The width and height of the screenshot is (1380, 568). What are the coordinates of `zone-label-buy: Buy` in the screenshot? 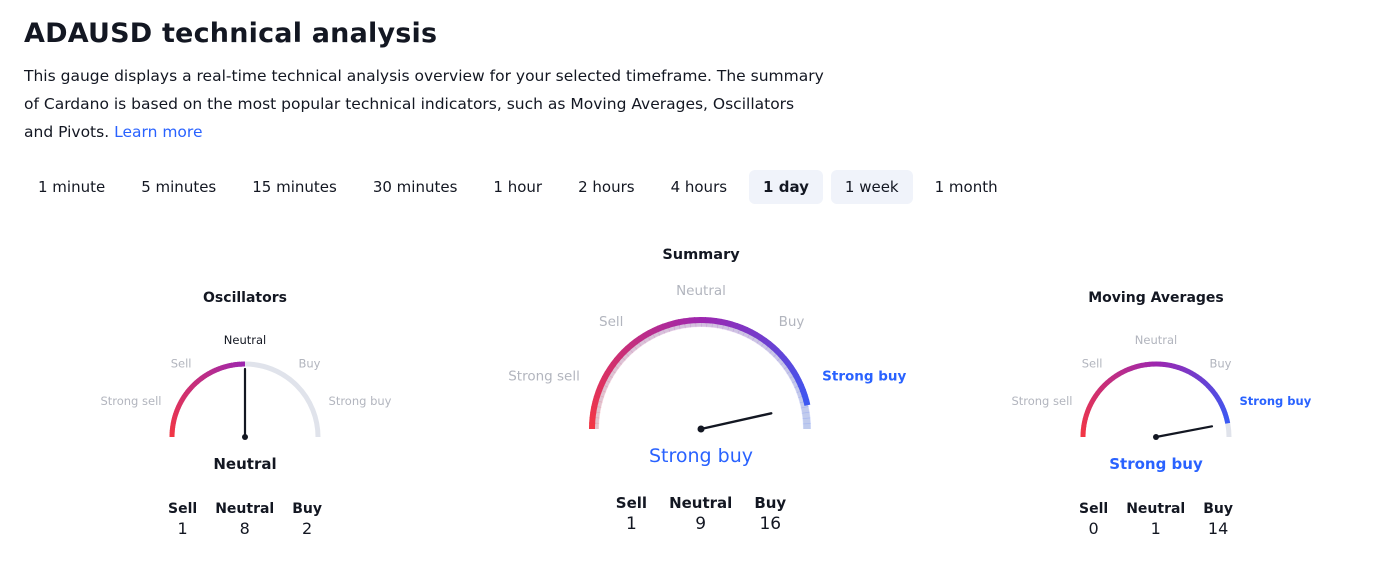 It's located at (309, 363).